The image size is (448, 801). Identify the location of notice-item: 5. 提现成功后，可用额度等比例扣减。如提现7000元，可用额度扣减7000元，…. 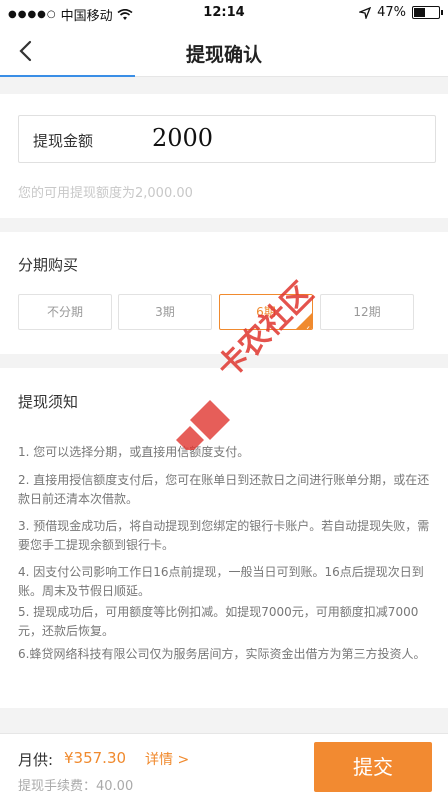
(218, 621).